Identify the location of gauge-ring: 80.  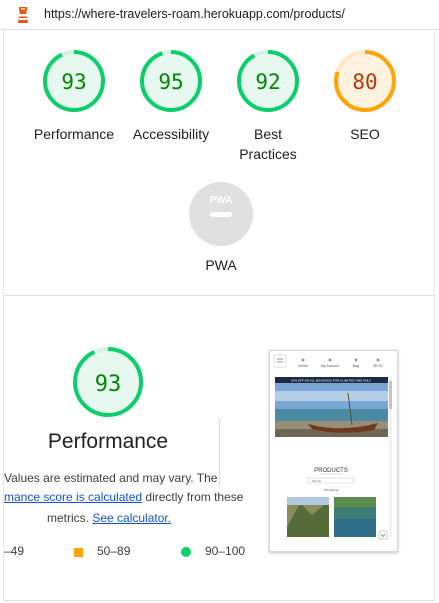
(365, 81).